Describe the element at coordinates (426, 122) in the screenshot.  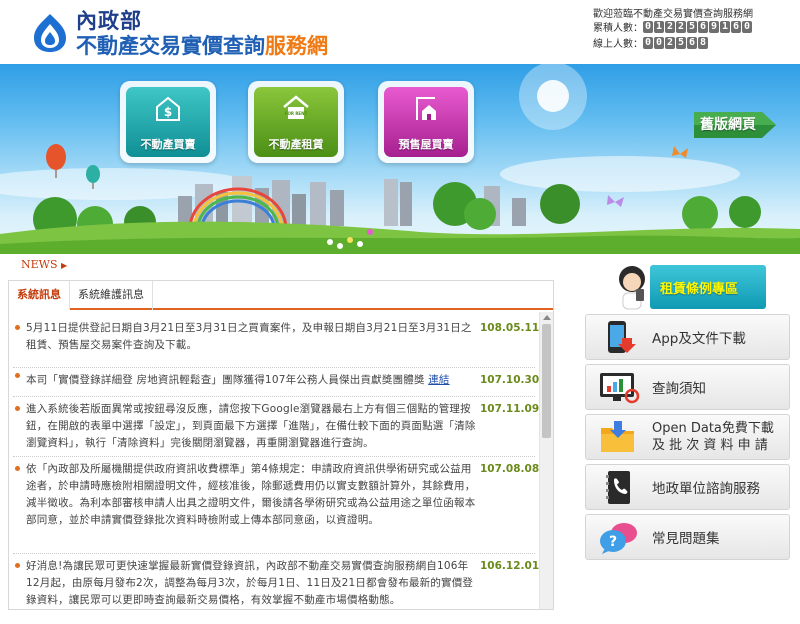
I see `presale-button: 預售屋買賣` at that location.